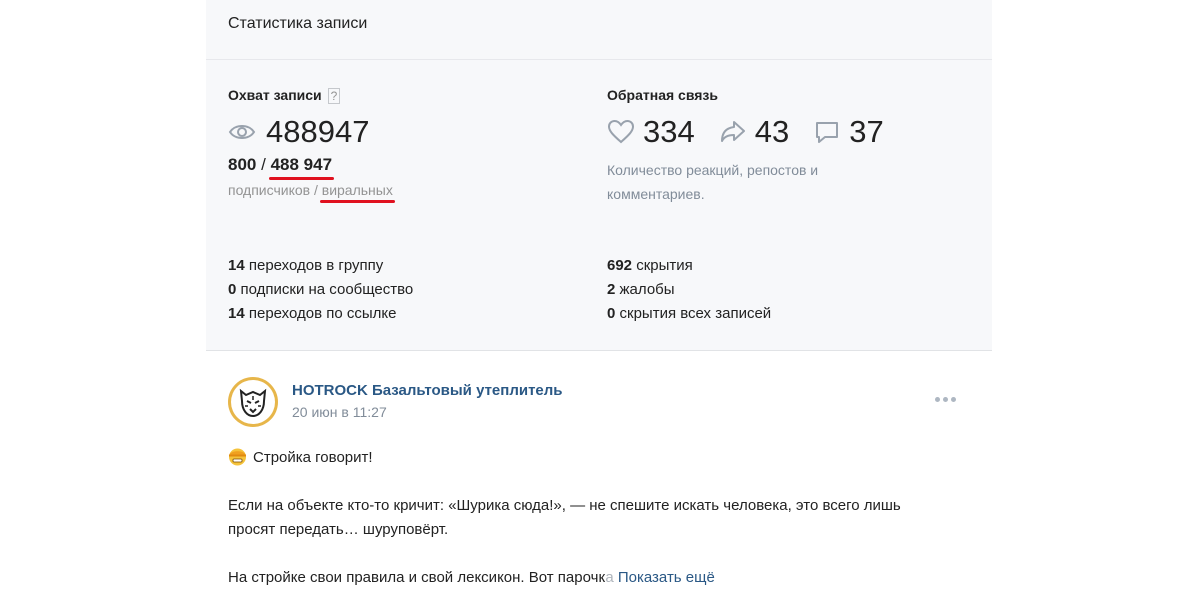 This screenshot has width=1200, height=596. I want to click on reach-title-label: Охват записи, so click(275, 95).